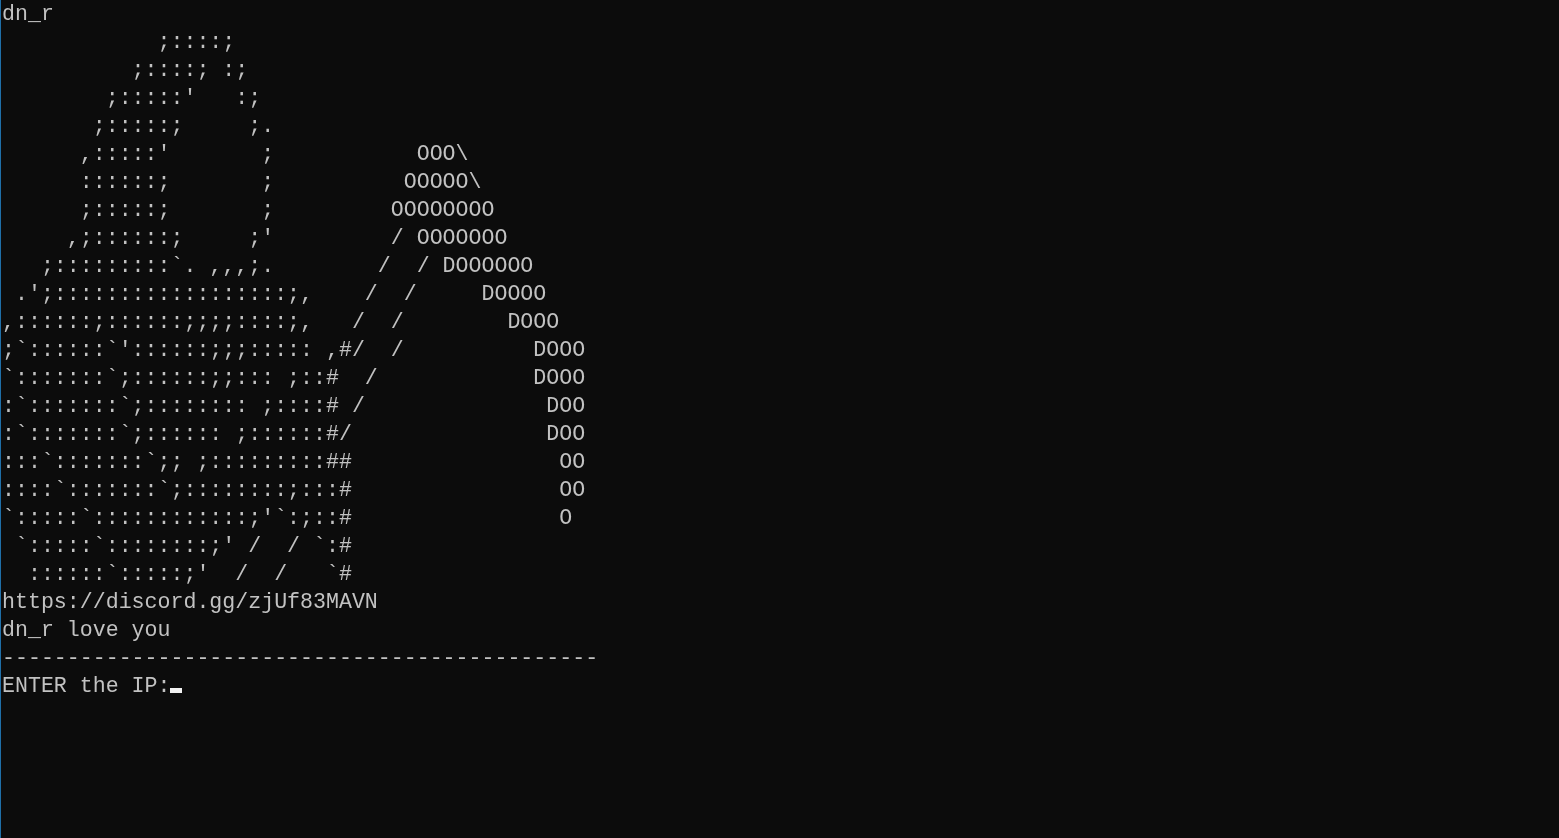  What do you see at coordinates (281, 322) in the screenshot?
I see `terminal-line: ,::::::;::::::;;;;::::;, / / DOOO` at bounding box center [281, 322].